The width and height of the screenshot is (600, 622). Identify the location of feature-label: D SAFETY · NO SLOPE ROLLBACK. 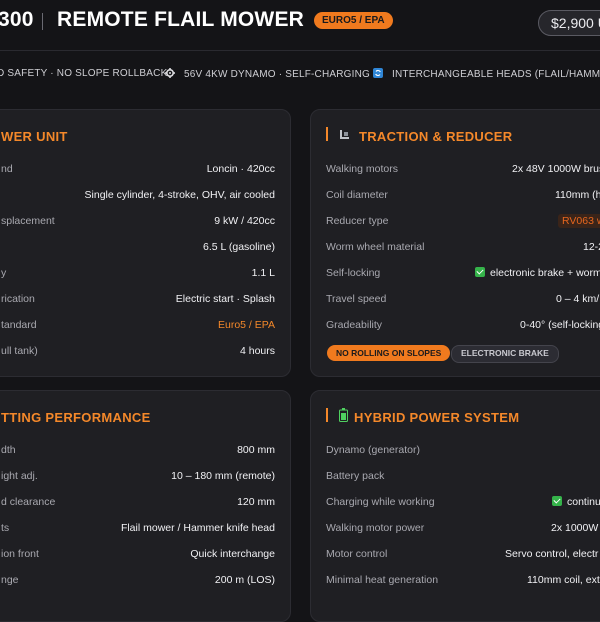
(84, 73).